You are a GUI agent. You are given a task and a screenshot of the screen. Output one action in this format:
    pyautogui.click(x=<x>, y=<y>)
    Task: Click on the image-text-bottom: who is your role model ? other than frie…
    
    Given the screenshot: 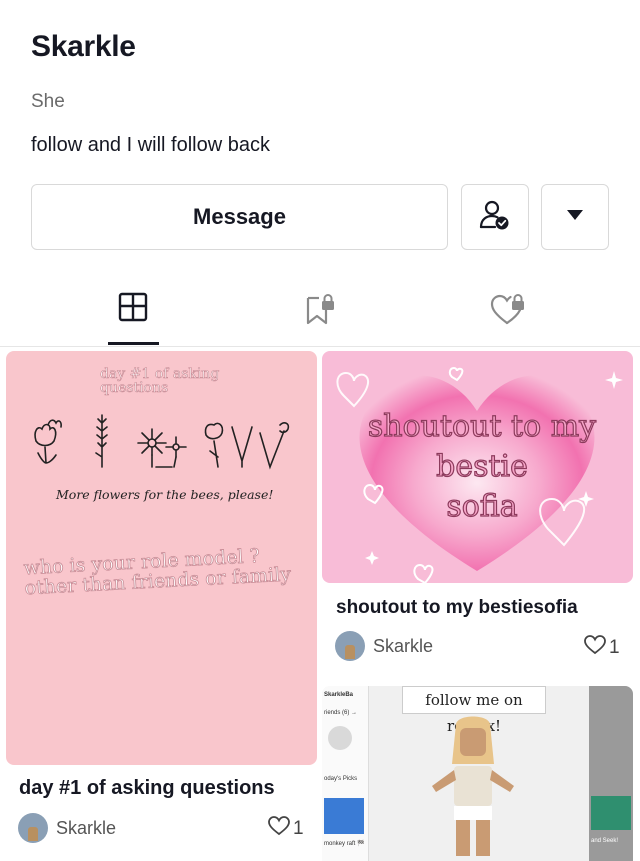 What is the action you would take?
    pyautogui.click(x=157, y=572)
    